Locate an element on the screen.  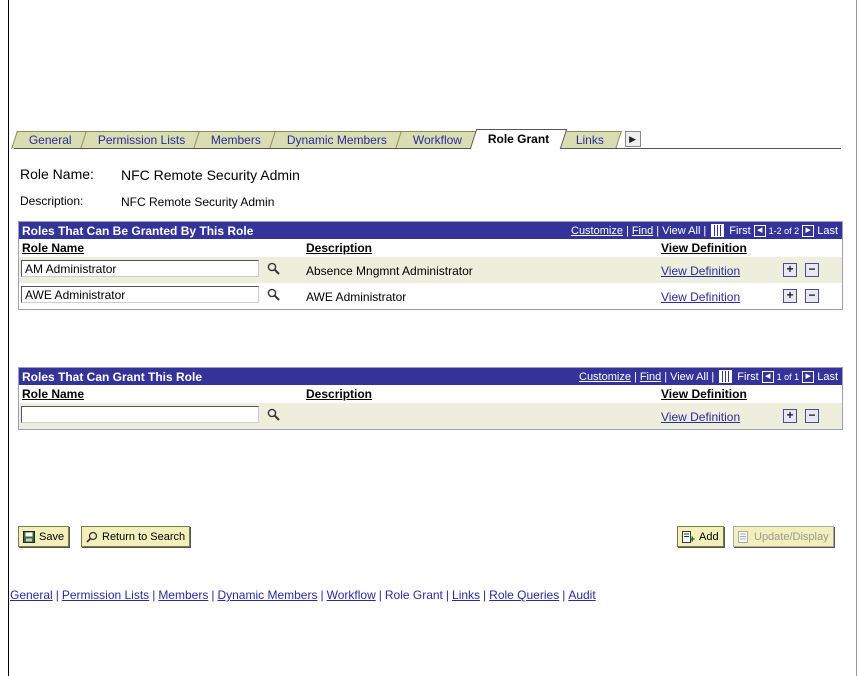
grid-title: Roles That Can Be Granted By This Role is located at coordinates (138, 230).